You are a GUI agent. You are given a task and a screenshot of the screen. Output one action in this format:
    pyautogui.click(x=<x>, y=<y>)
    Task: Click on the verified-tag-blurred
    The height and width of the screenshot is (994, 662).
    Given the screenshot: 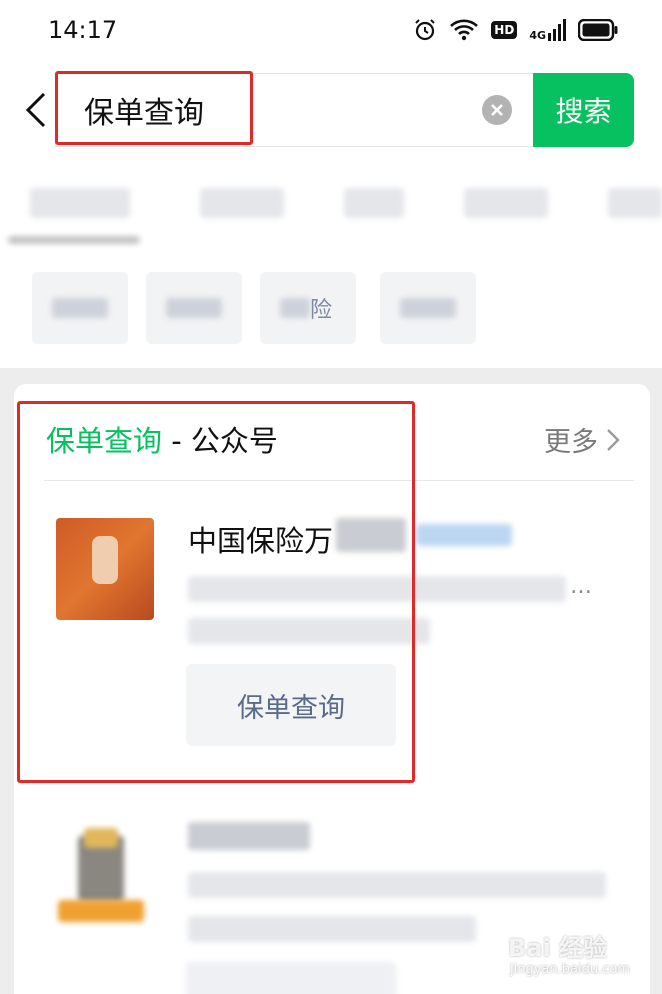 What is the action you would take?
    pyautogui.click(x=464, y=535)
    